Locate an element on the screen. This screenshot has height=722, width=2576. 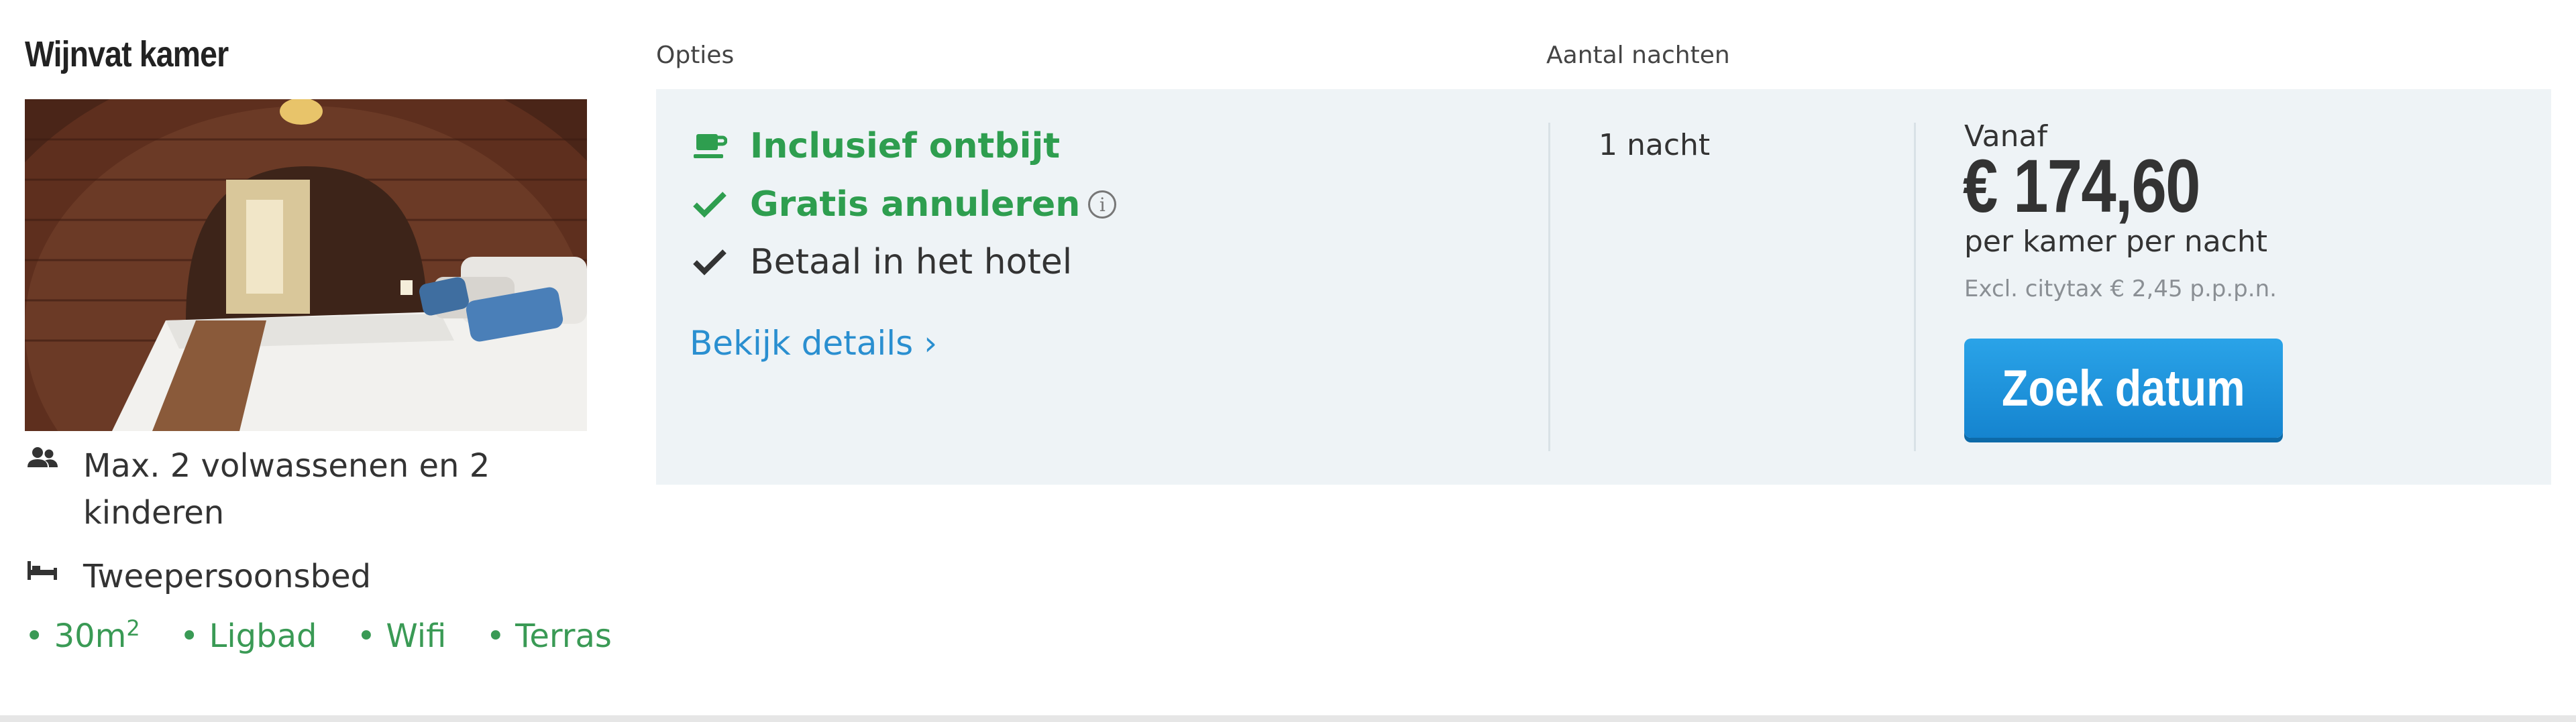
amenities-list: • 30m2 • Ligbad • Wifi • Terras is located at coordinates (333, 635).